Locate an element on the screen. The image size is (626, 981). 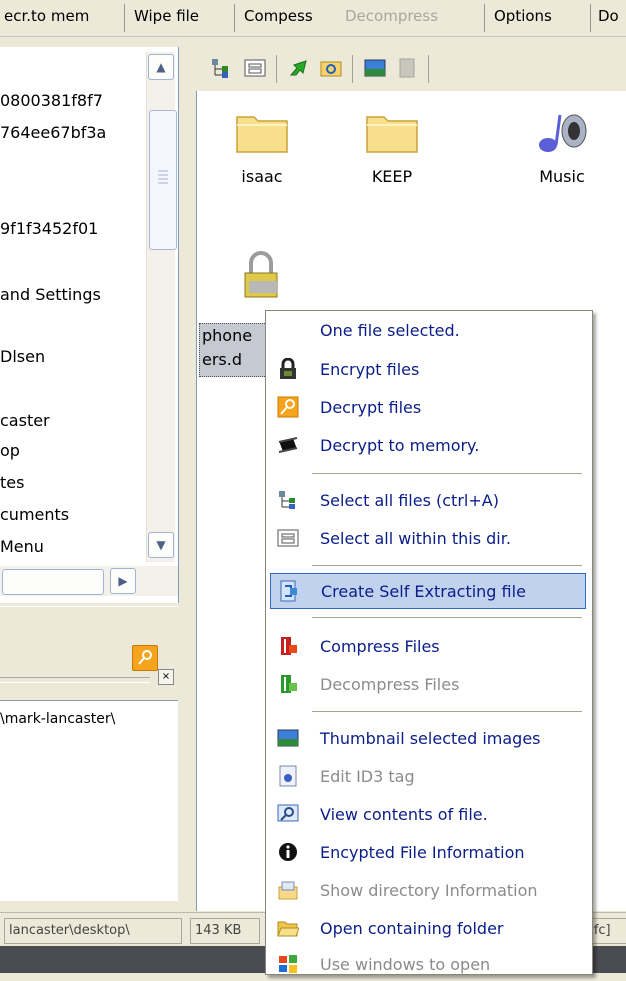
menu-item-label: Select all files (ctrl+A) is located at coordinates (409, 500).